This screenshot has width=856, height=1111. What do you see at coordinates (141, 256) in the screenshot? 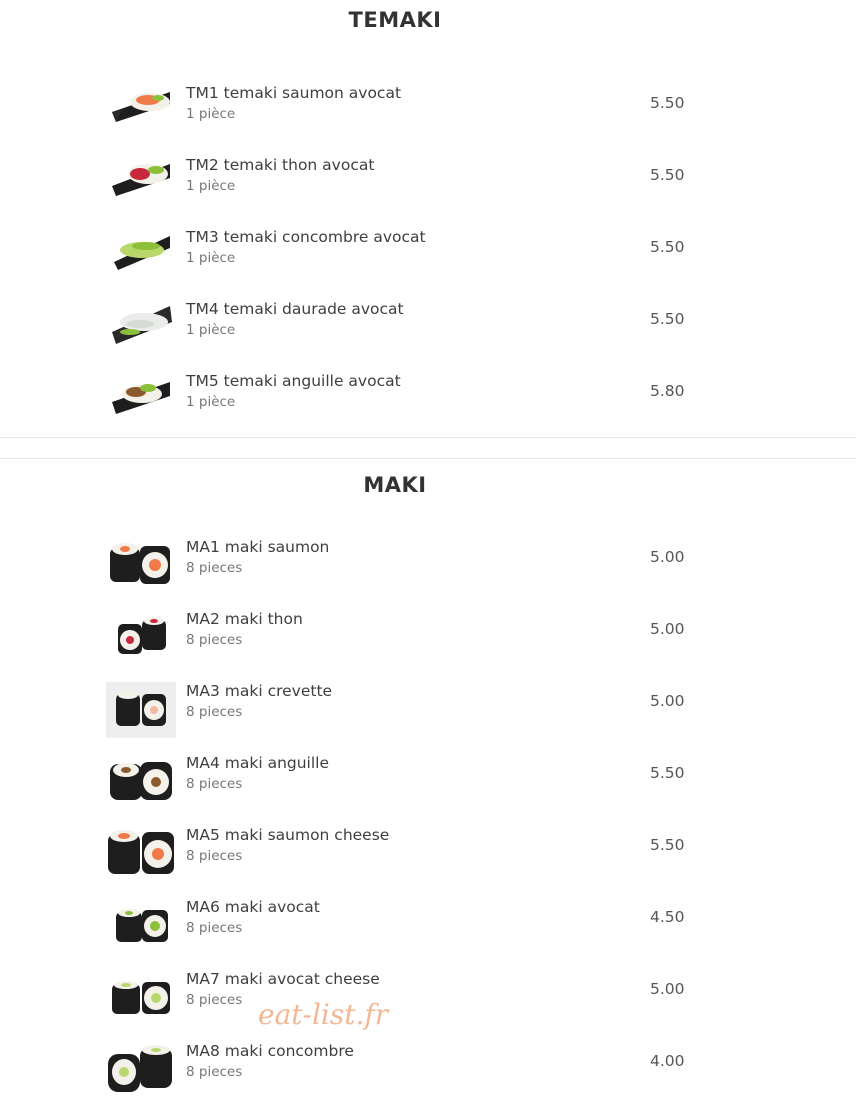
I see `temaki-cucumber-avocado-image` at bounding box center [141, 256].